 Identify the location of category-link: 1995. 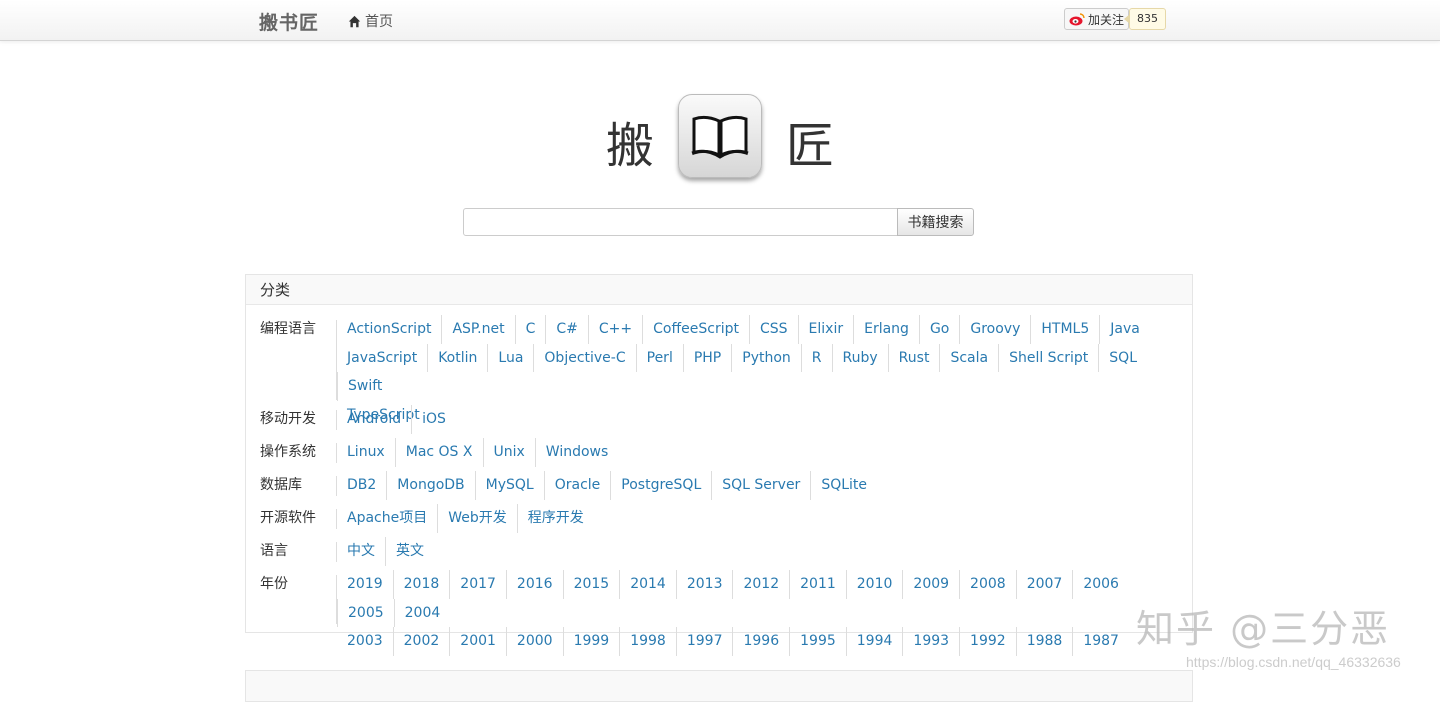
(817, 641).